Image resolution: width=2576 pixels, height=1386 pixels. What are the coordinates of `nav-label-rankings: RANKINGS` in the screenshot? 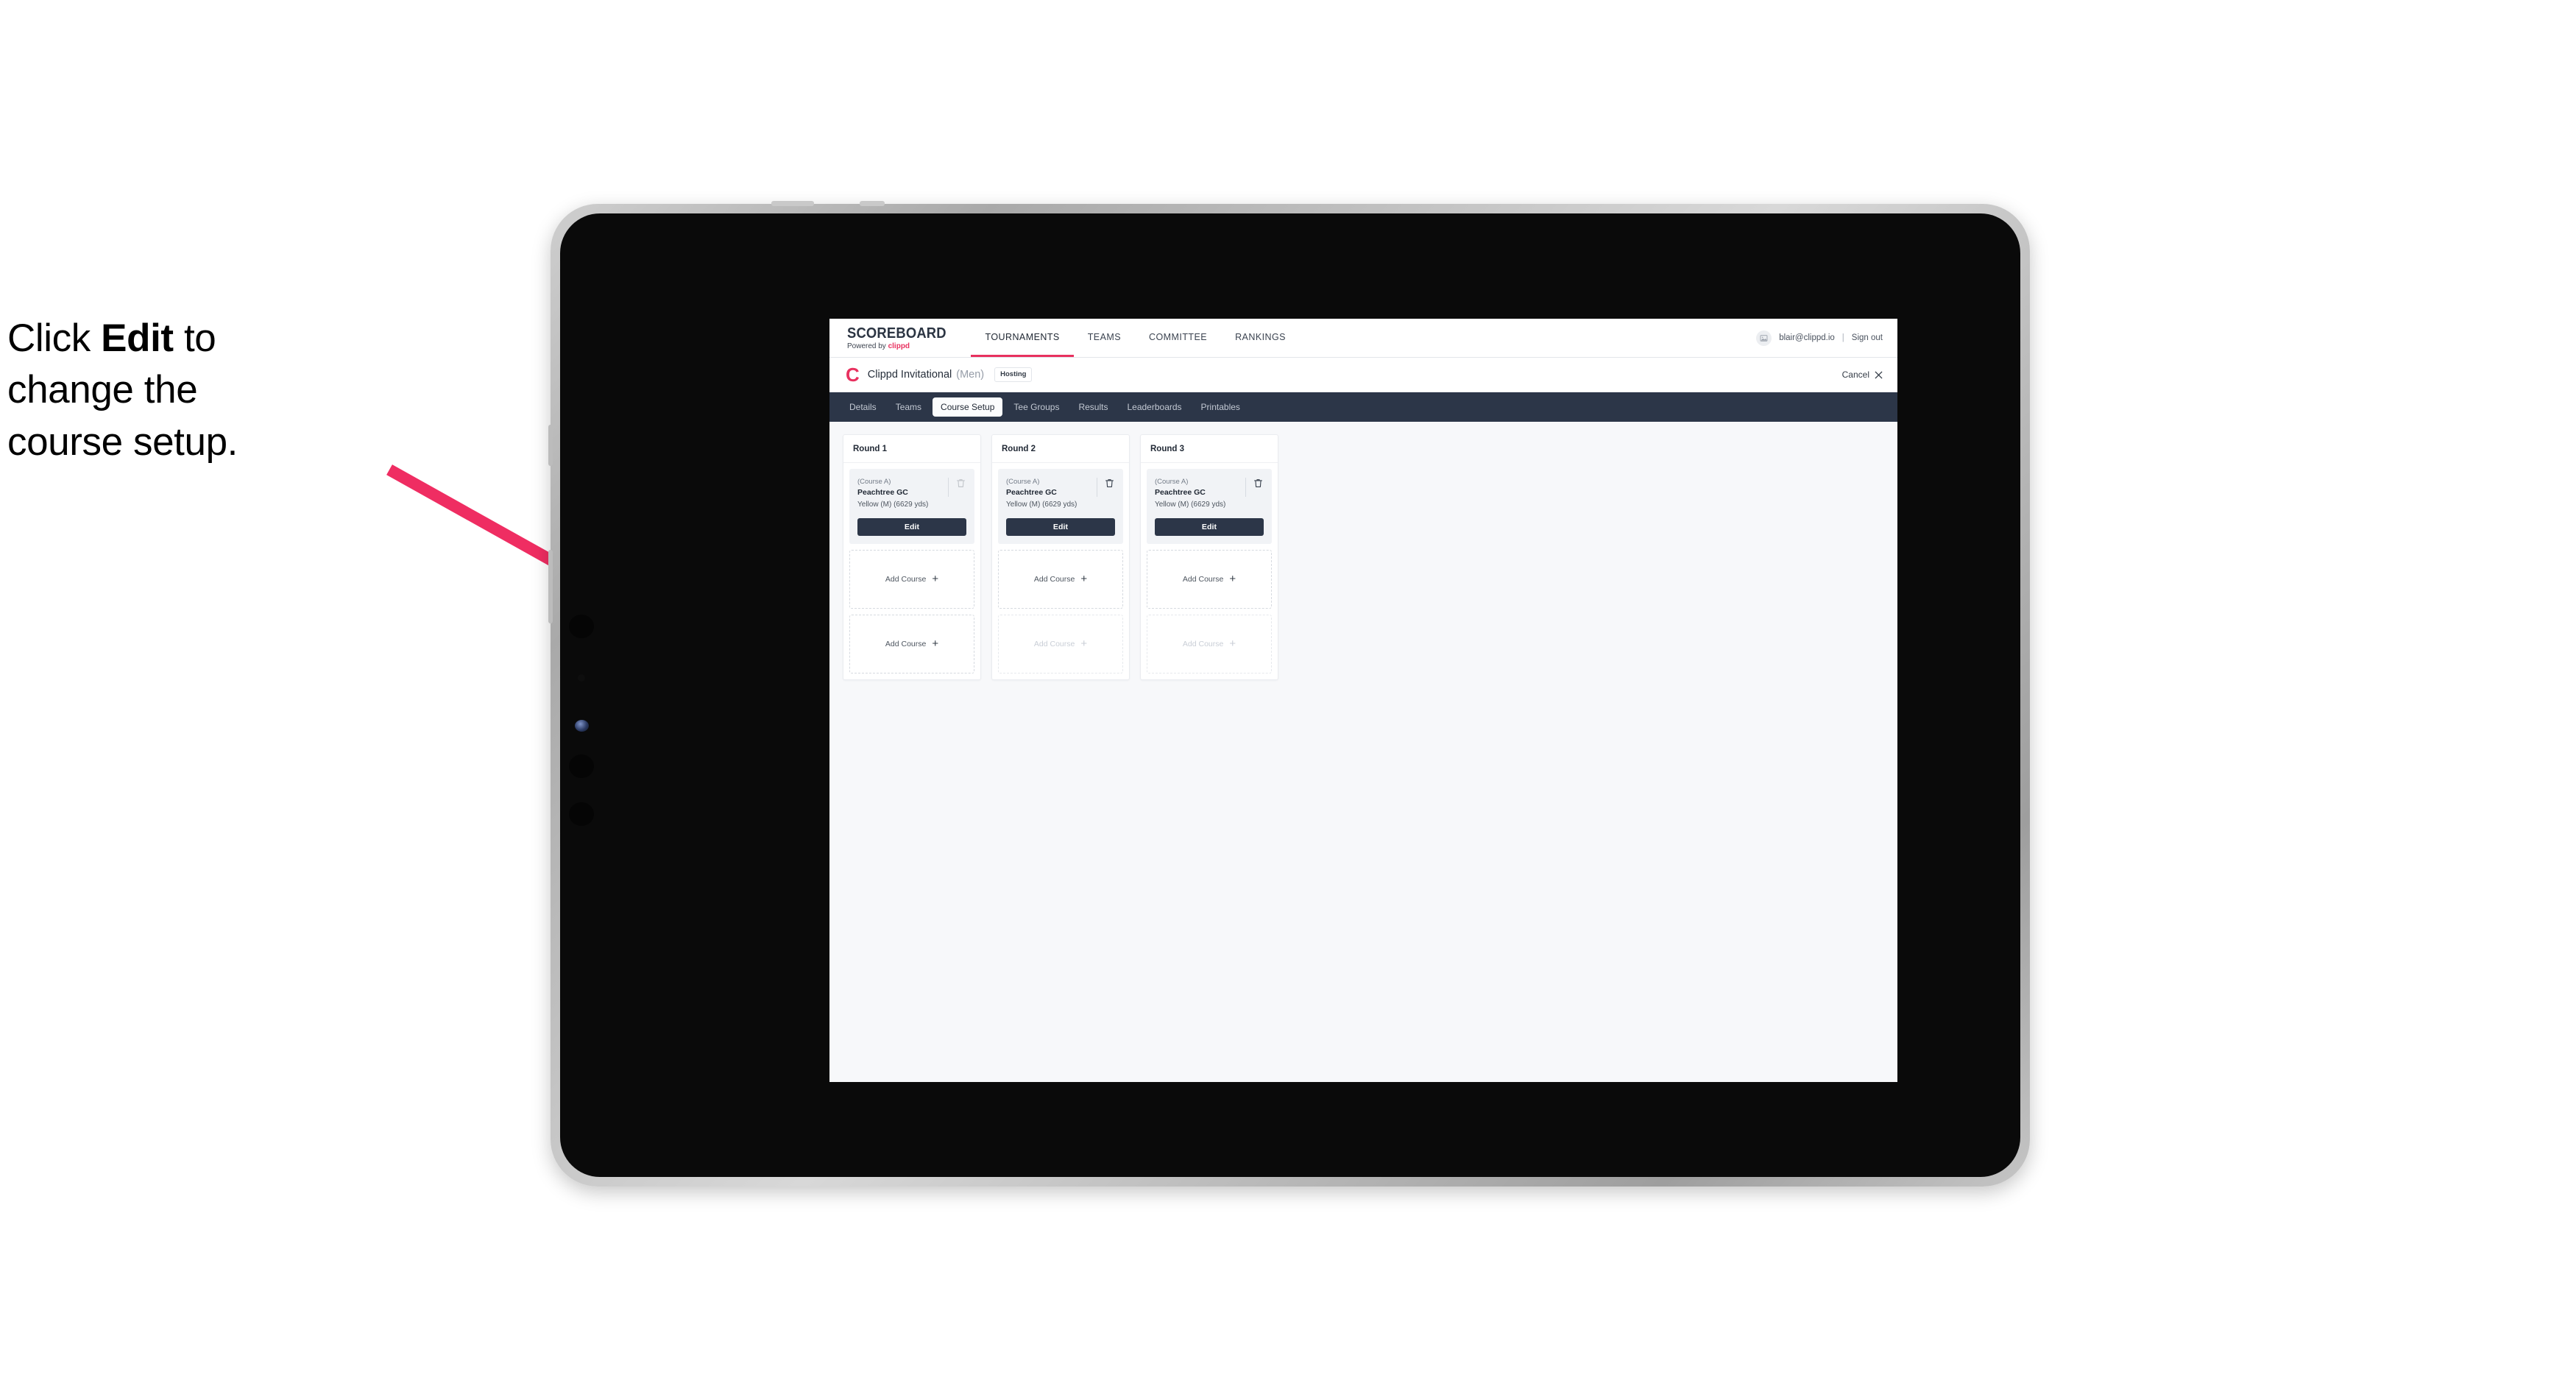 It's located at (1260, 336).